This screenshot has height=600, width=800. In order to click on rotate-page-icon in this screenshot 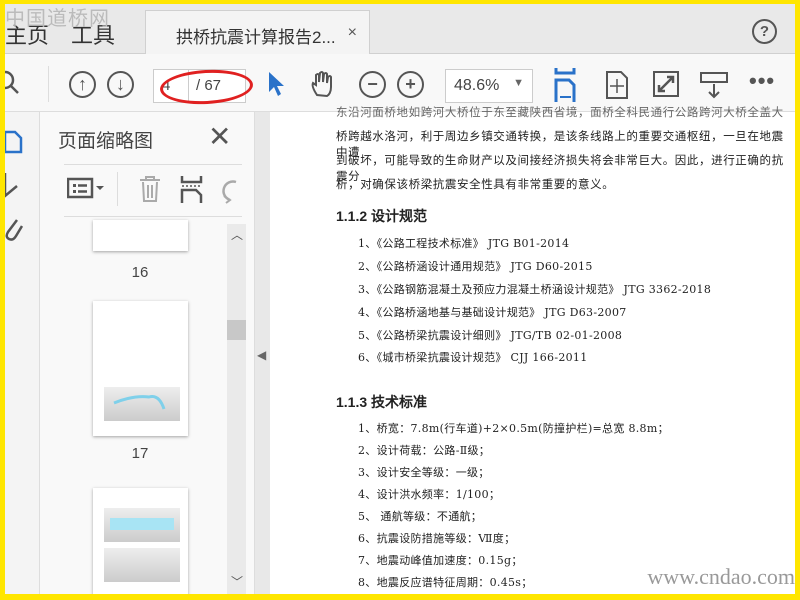, I will do `click(230, 190)`.